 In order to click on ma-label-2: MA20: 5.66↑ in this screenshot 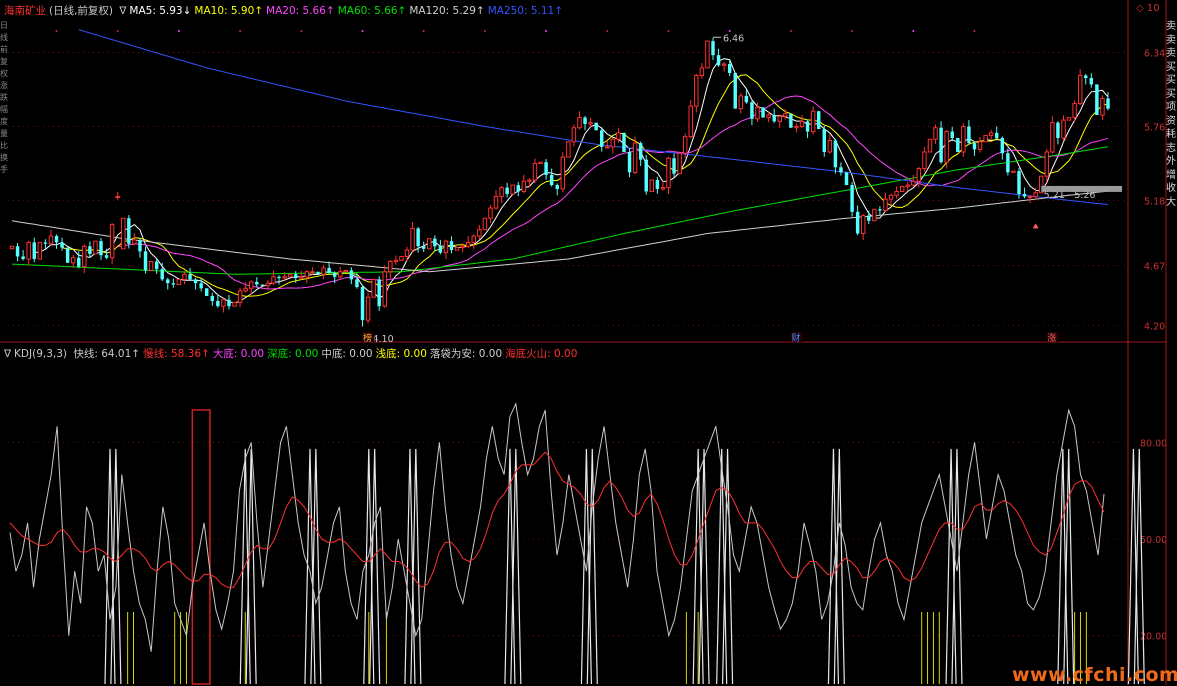, I will do `click(300, 11)`.